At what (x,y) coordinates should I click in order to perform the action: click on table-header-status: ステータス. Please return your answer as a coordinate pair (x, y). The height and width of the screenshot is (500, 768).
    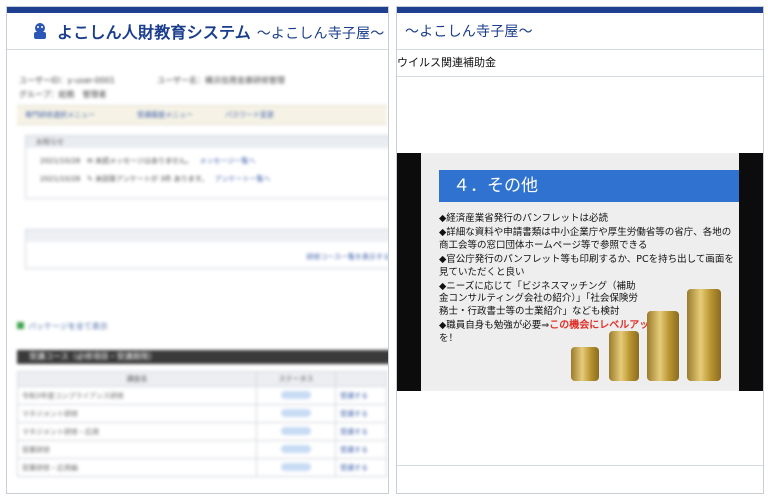
    Looking at the image, I should click on (296, 379).